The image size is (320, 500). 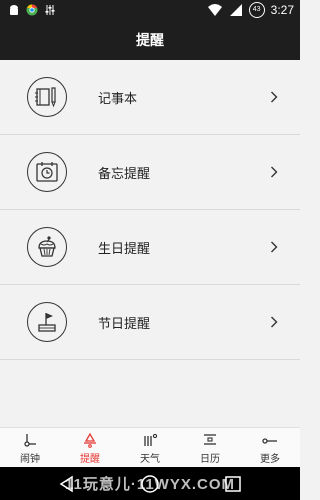 I want to click on signal-icon, so click(x=235, y=10).